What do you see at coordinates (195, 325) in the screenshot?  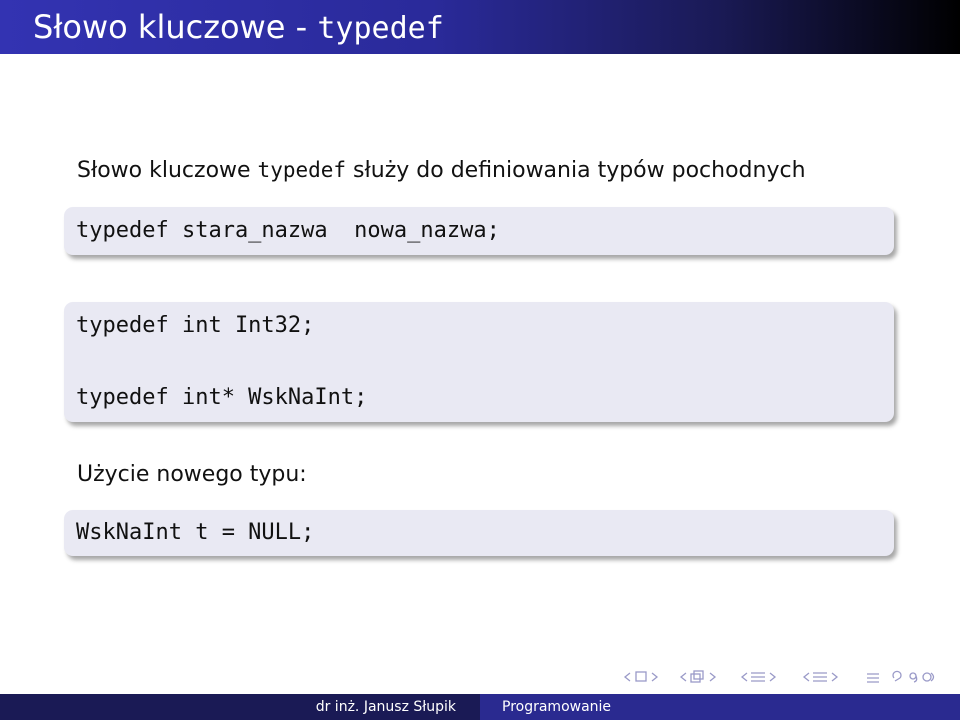 I see `example-code-line-1: typedef int Int32;` at bounding box center [195, 325].